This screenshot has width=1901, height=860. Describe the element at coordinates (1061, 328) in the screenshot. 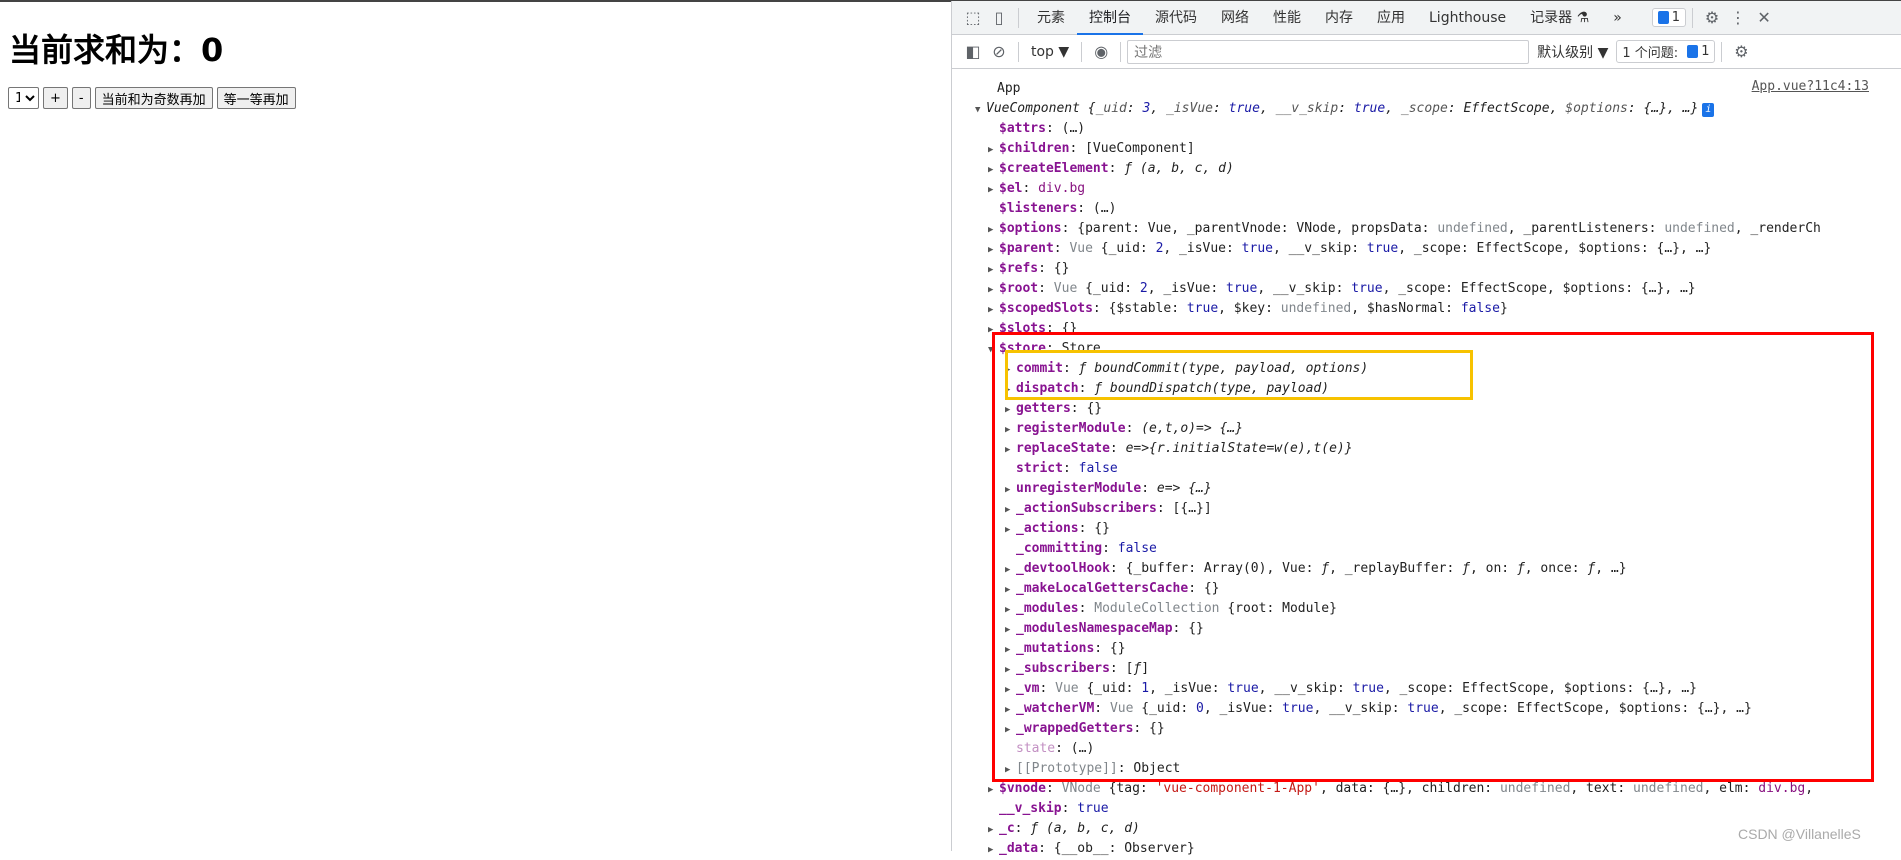

I see `property-value: : {}` at that location.